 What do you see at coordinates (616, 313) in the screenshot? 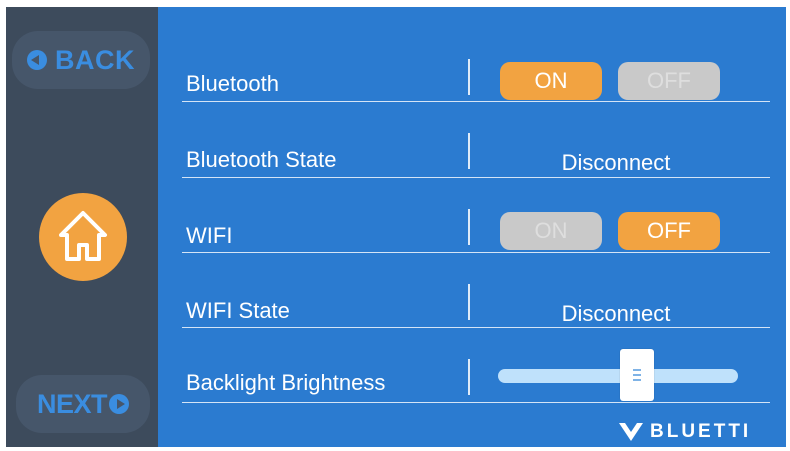
I see `wifi-state-value: Disconnect` at bounding box center [616, 313].